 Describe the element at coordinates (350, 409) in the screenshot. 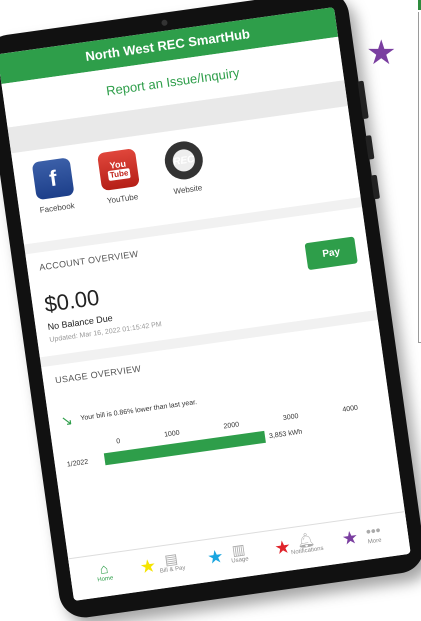

I see `axis-tick: 4000` at that location.